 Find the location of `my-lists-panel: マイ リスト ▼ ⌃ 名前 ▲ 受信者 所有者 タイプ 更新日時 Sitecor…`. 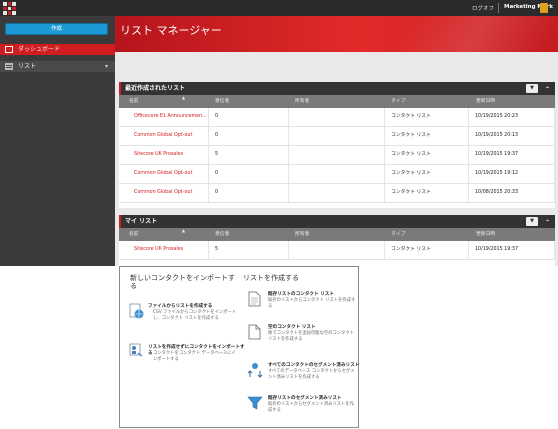

my-lists-panel: マイ リスト ▼ ⌃ 名前 ▲ 受信者 所有者 タイプ 更新日時 Sitecor… is located at coordinates (337, 240).